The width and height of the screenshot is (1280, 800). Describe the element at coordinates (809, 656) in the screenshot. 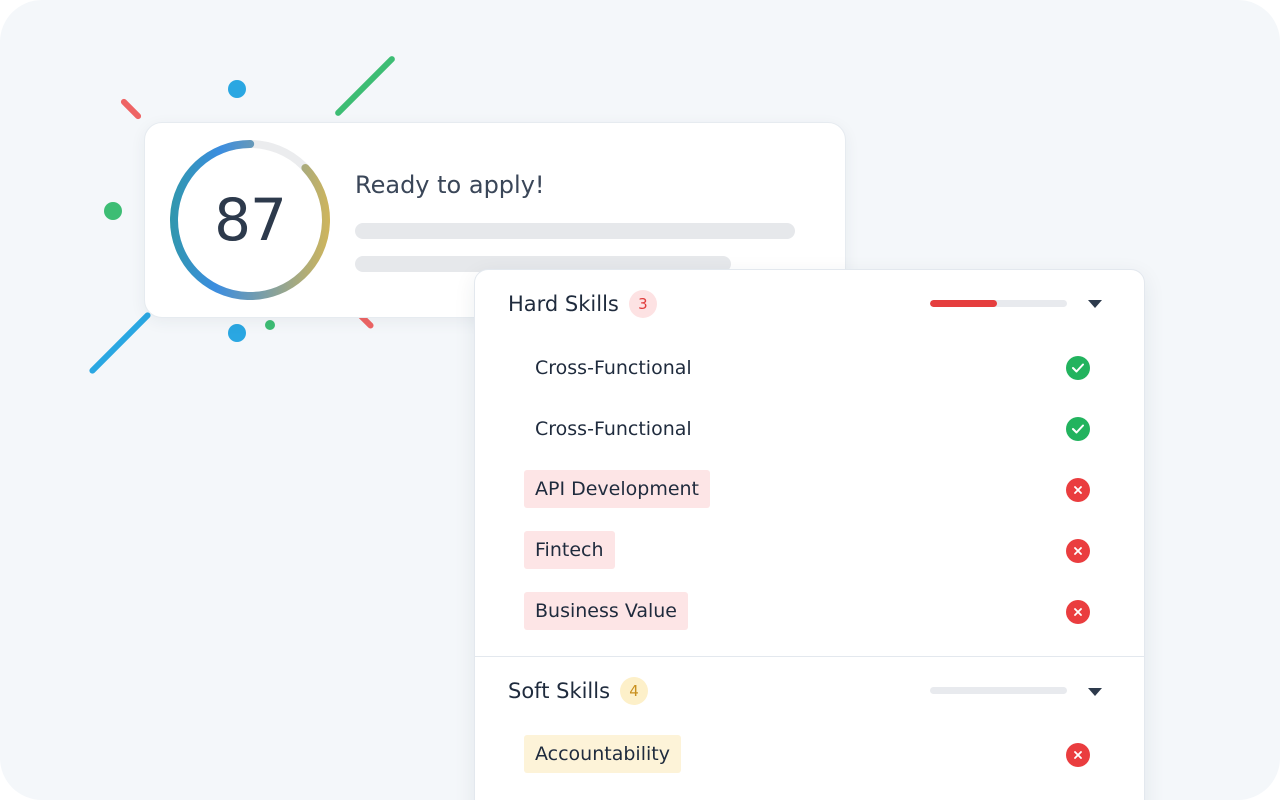

I see `section-divider` at that location.